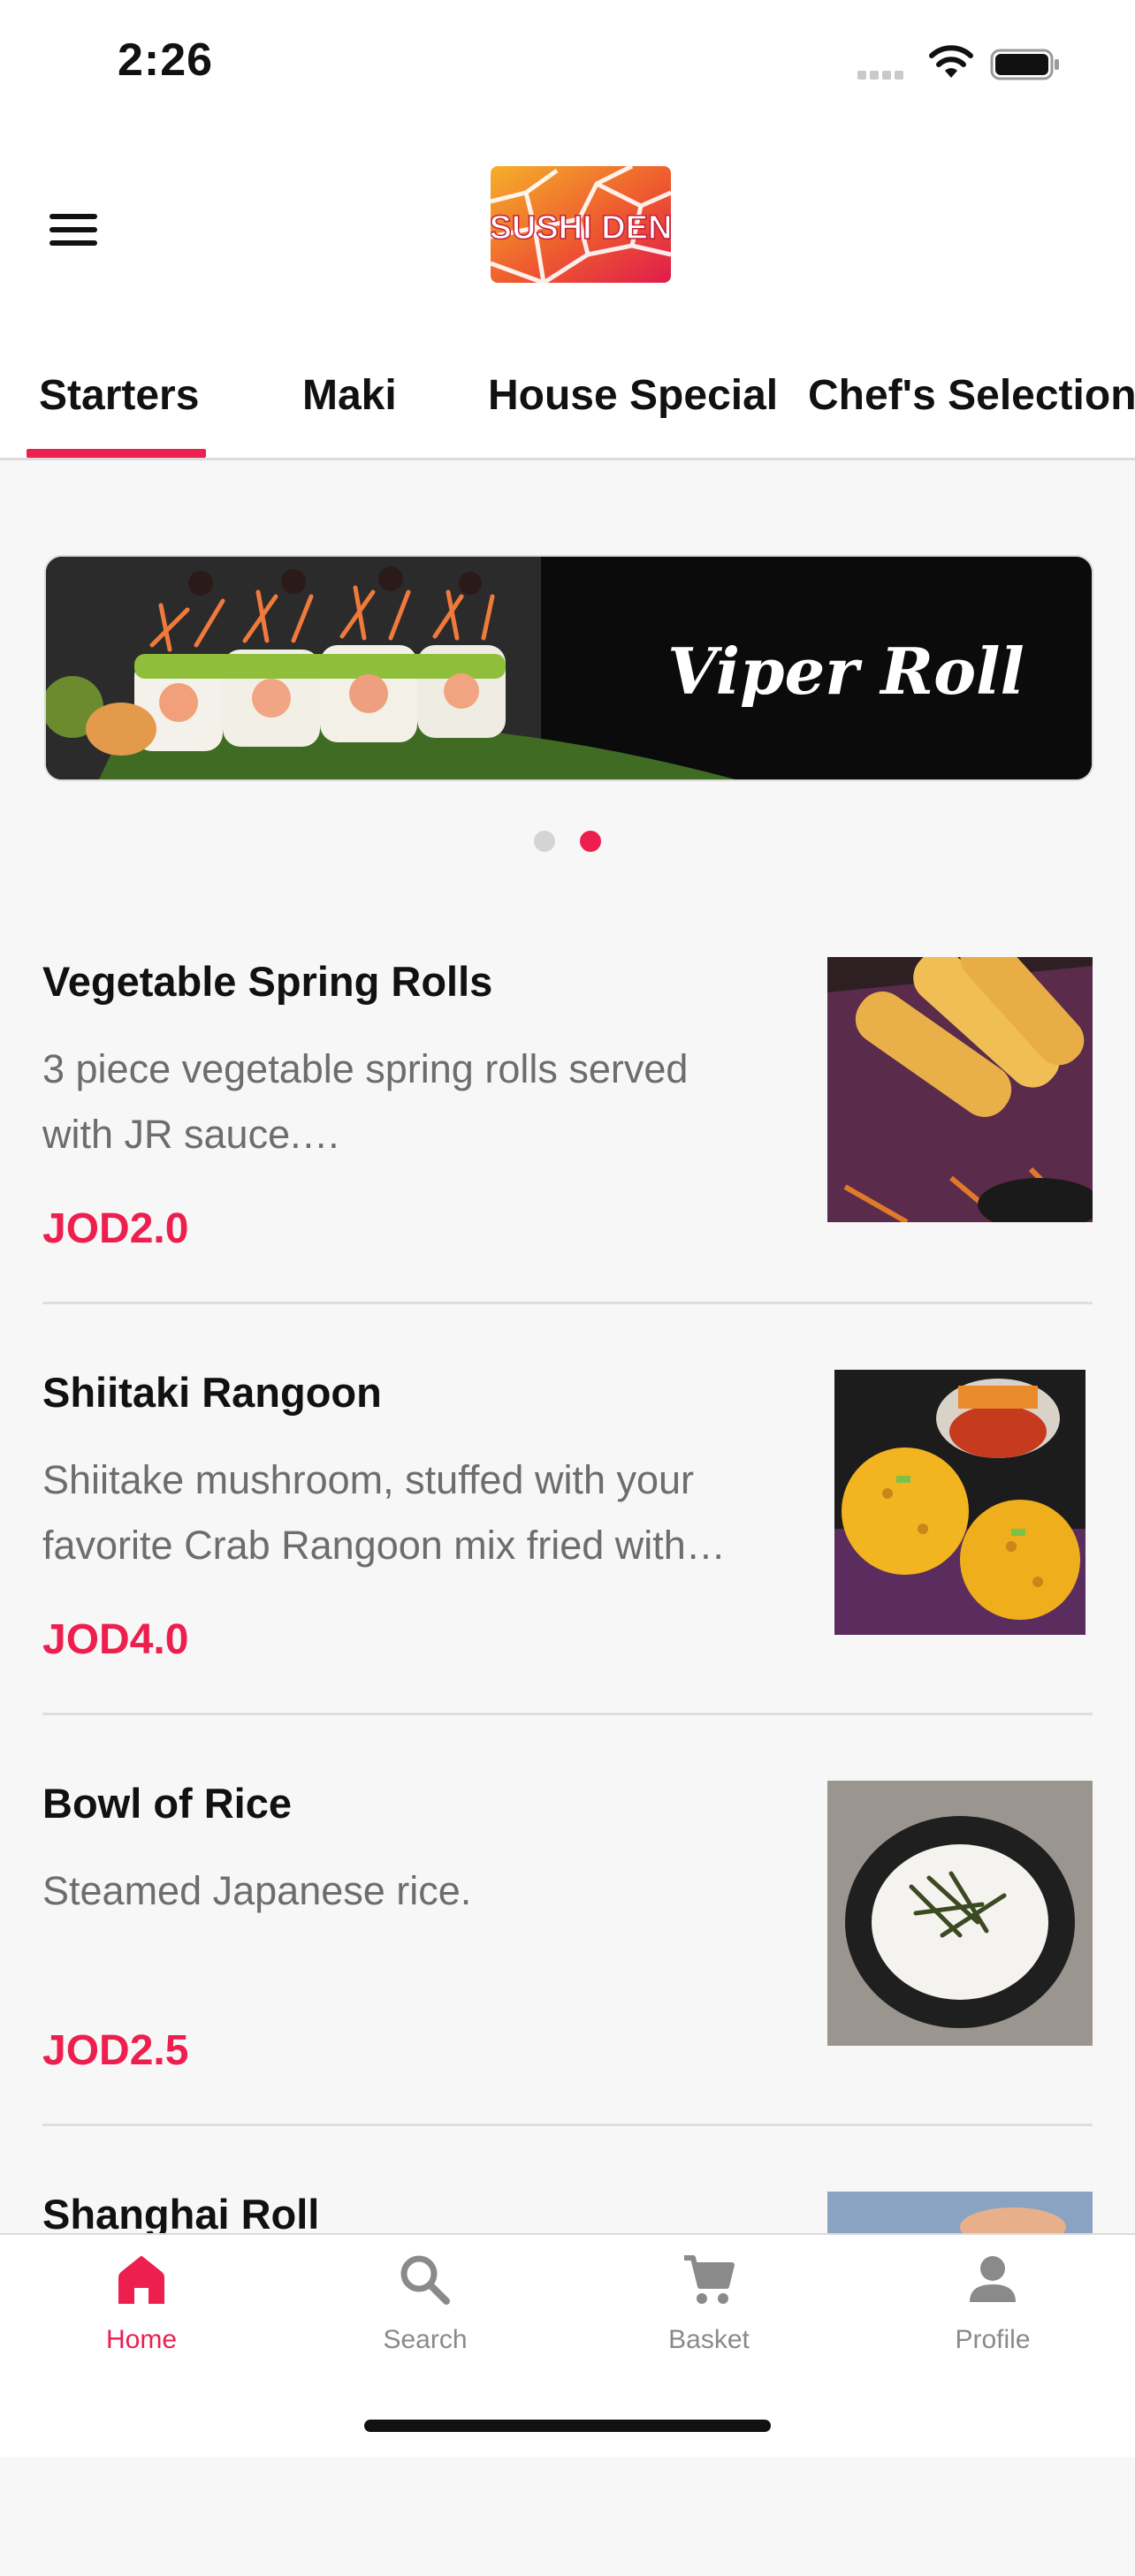 The image size is (1135, 2576). I want to click on app-header: SUSHI DEN, so click(567, 230).